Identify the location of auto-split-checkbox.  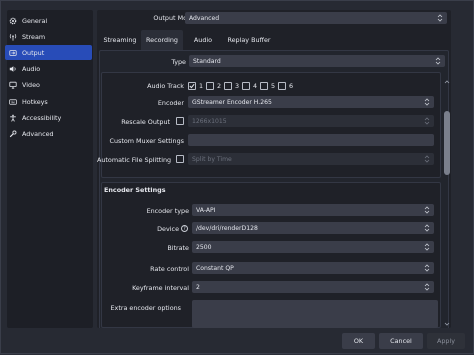
(180, 159).